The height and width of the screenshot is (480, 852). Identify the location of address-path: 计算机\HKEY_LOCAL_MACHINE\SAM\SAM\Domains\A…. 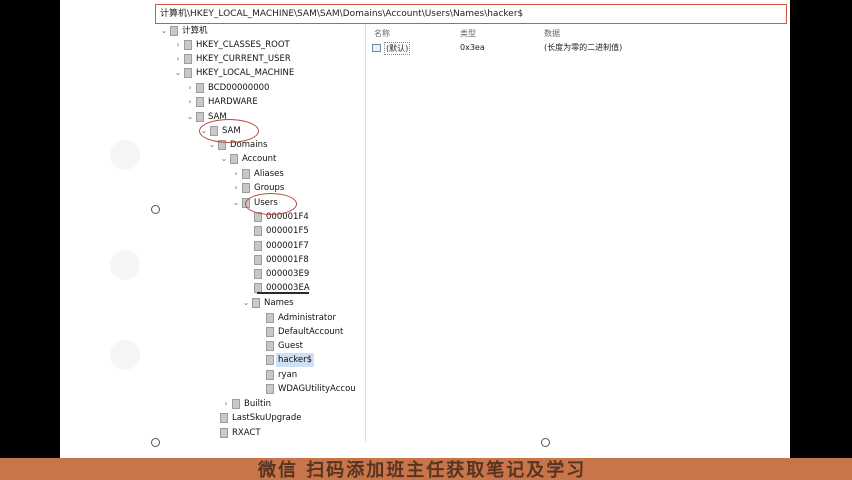
(342, 14).